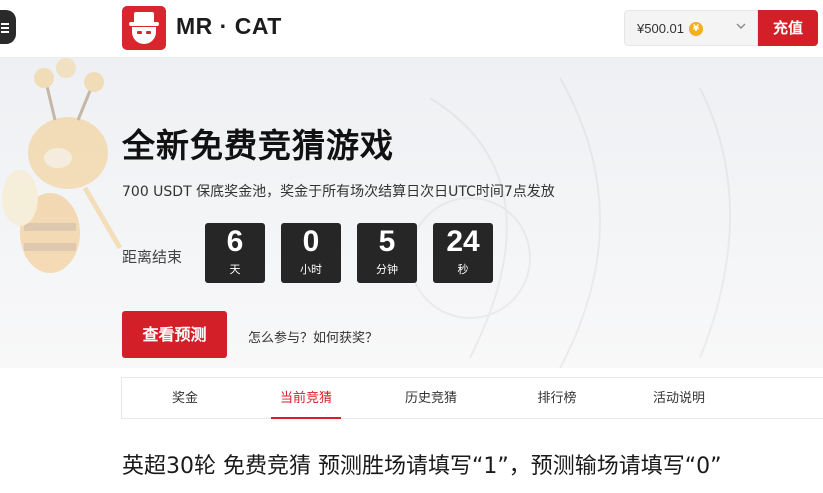  Describe the element at coordinates (8, 27) in the screenshot. I see `menu-icon` at that location.